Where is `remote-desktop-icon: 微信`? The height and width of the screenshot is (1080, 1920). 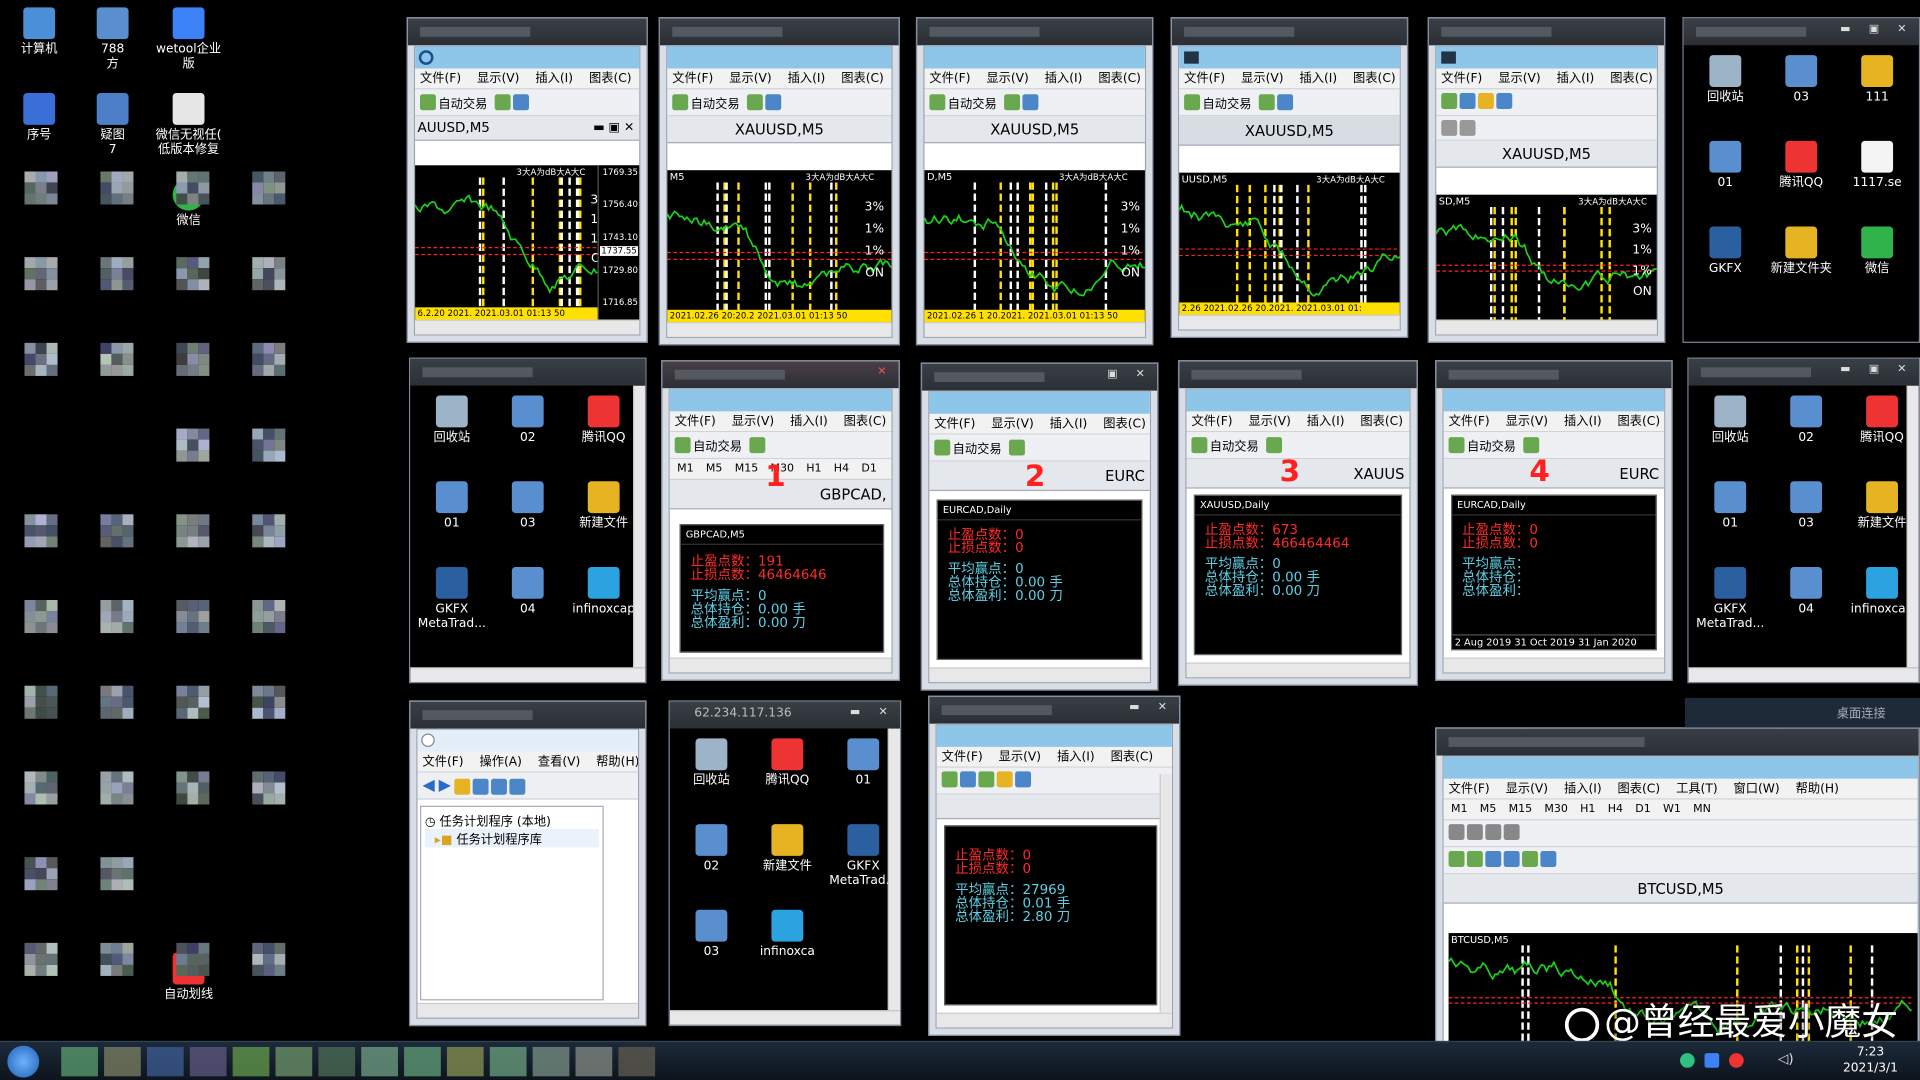
remote-desktop-icon: 微信 is located at coordinates (1876, 251).